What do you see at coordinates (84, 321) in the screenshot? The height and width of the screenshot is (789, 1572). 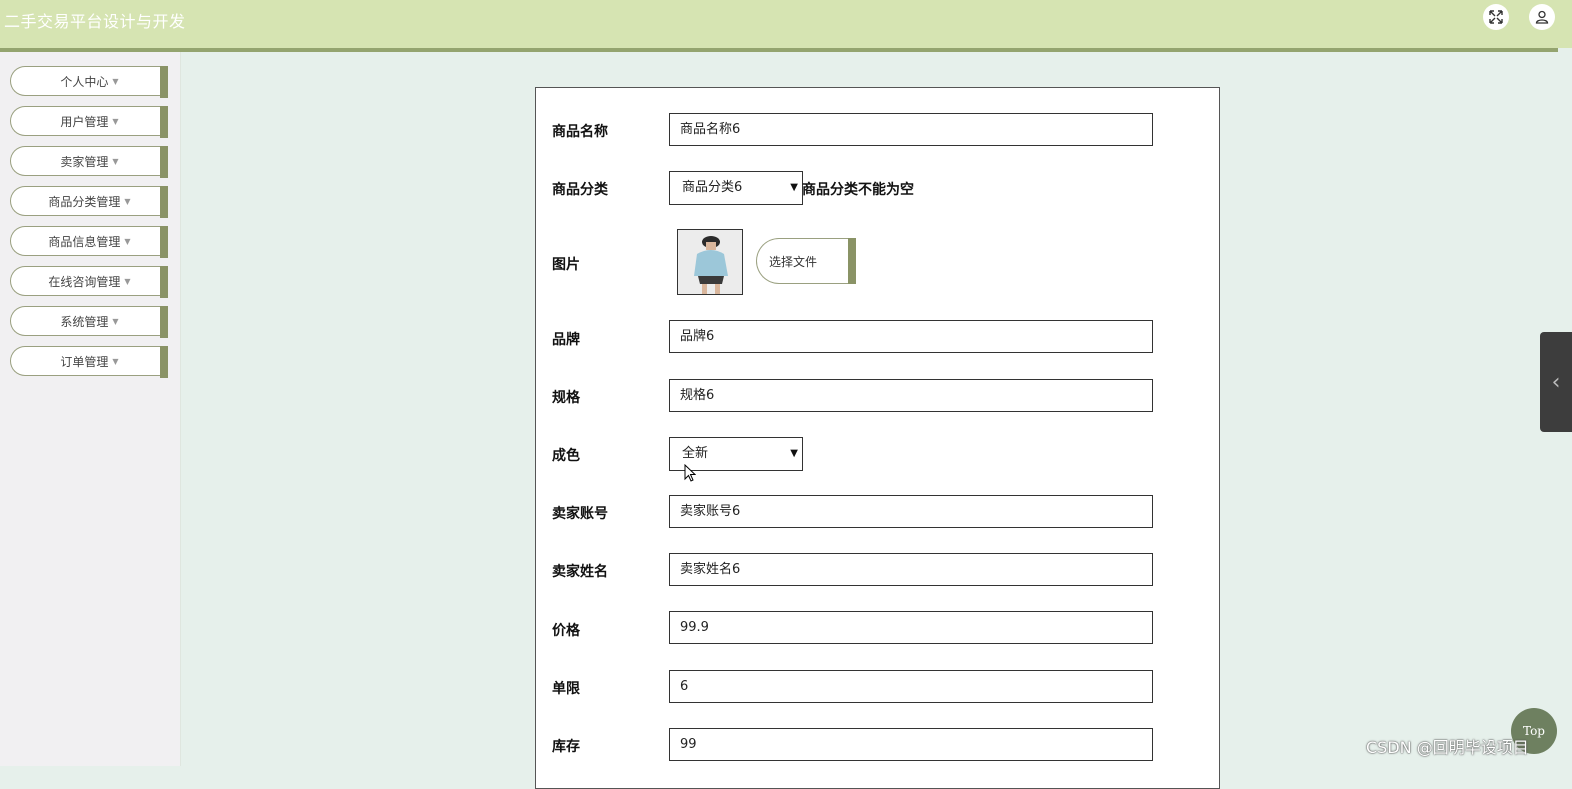 I see `sidebar-item-label: 系统管理` at bounding box center [84, 321].